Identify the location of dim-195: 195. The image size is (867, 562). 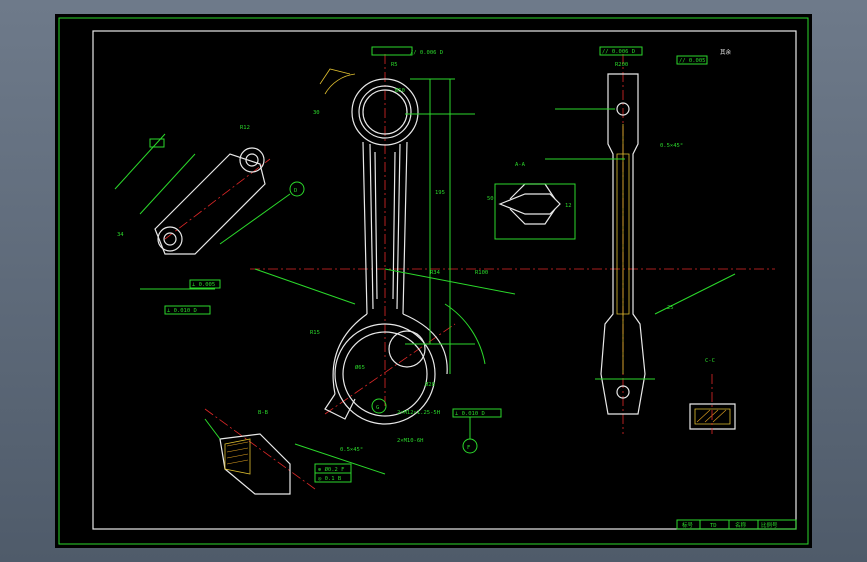
(440, 193).